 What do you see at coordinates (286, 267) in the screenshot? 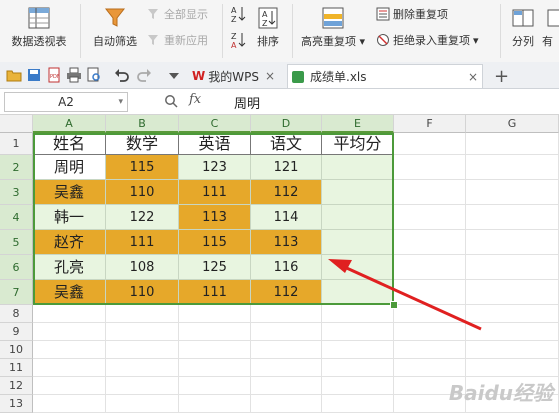
I see `score-cell: 116` at bounding box center [286, 267].